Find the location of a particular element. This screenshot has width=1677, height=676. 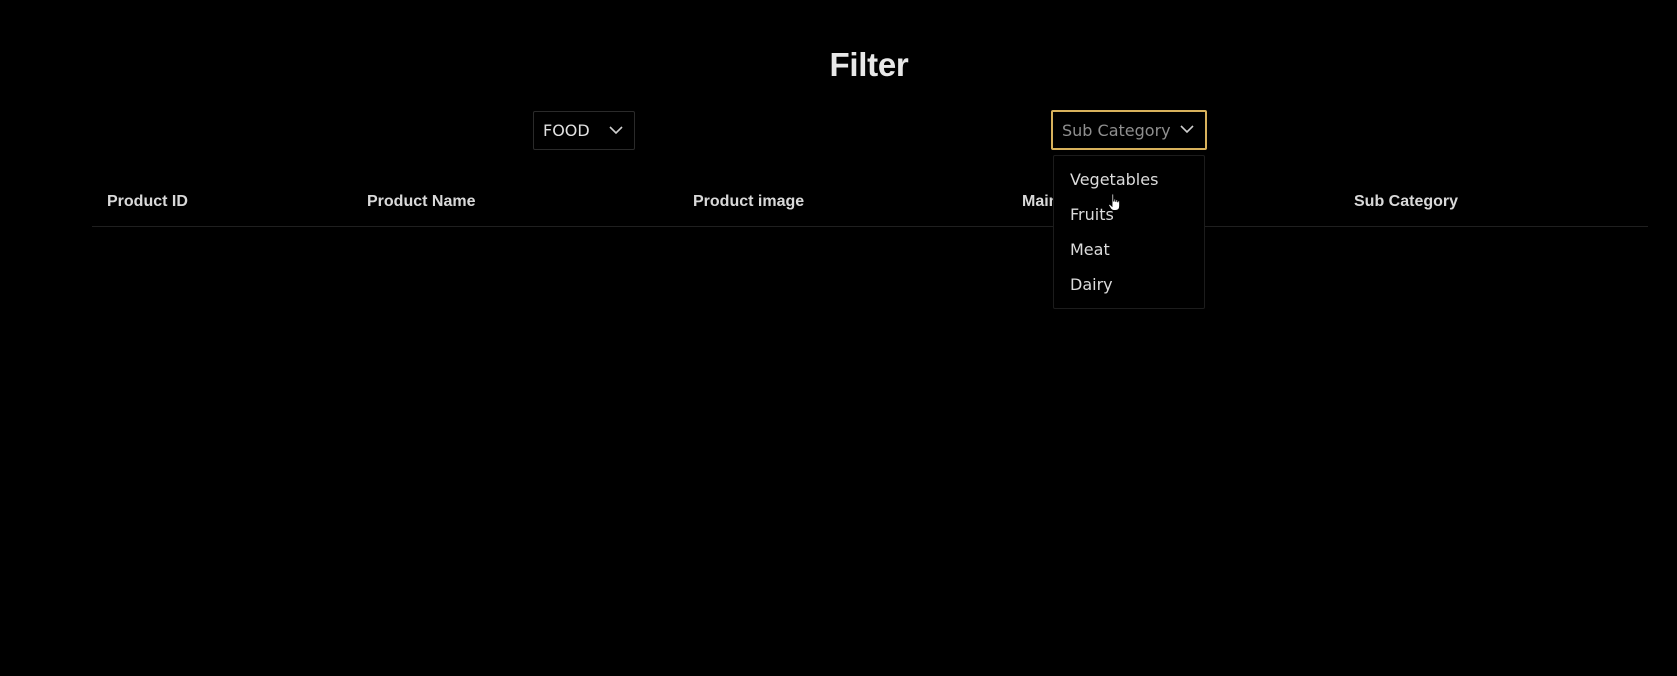

main-category-value: FOOD is located at coordinates (566, 130).